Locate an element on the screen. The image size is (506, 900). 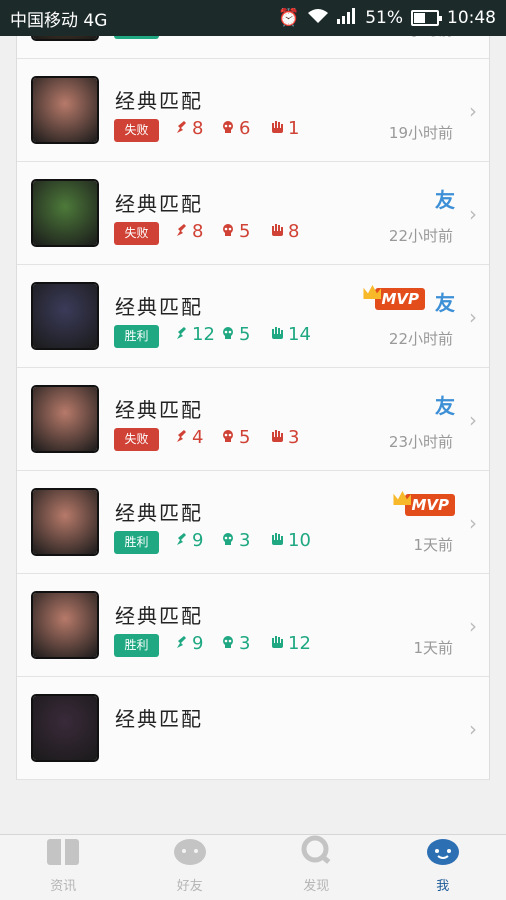
kills-value: 12 is located at coordinates (203, 334).